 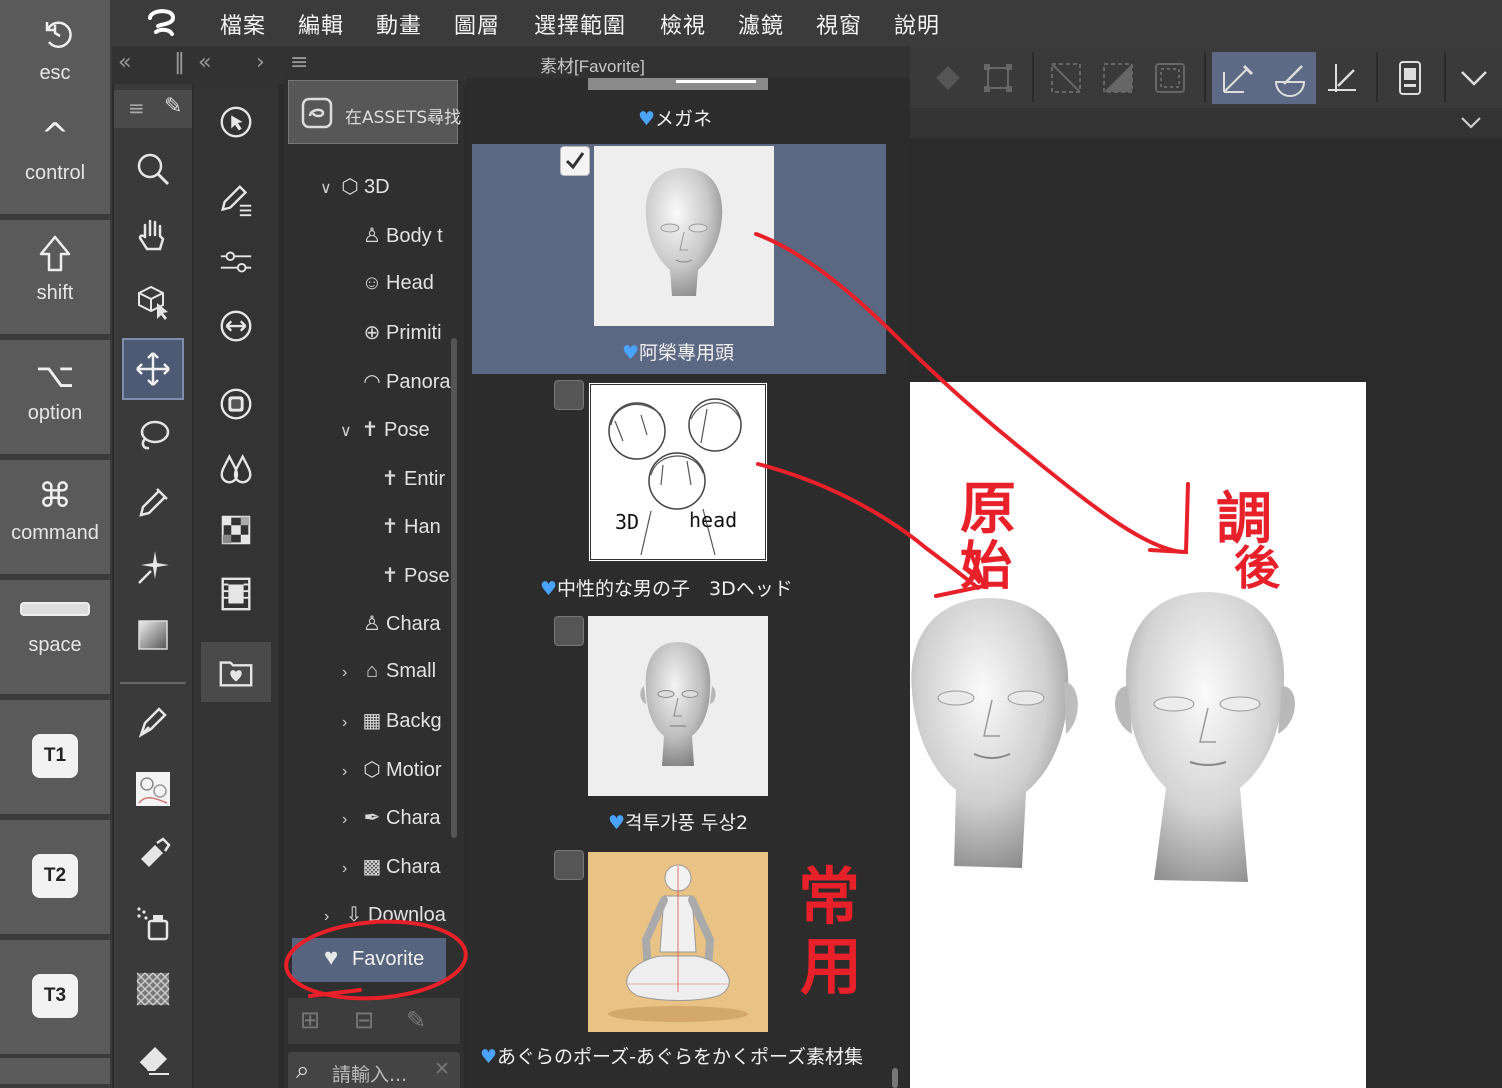 I want to click on selection-border-icon, so click(x=1170, y=78).